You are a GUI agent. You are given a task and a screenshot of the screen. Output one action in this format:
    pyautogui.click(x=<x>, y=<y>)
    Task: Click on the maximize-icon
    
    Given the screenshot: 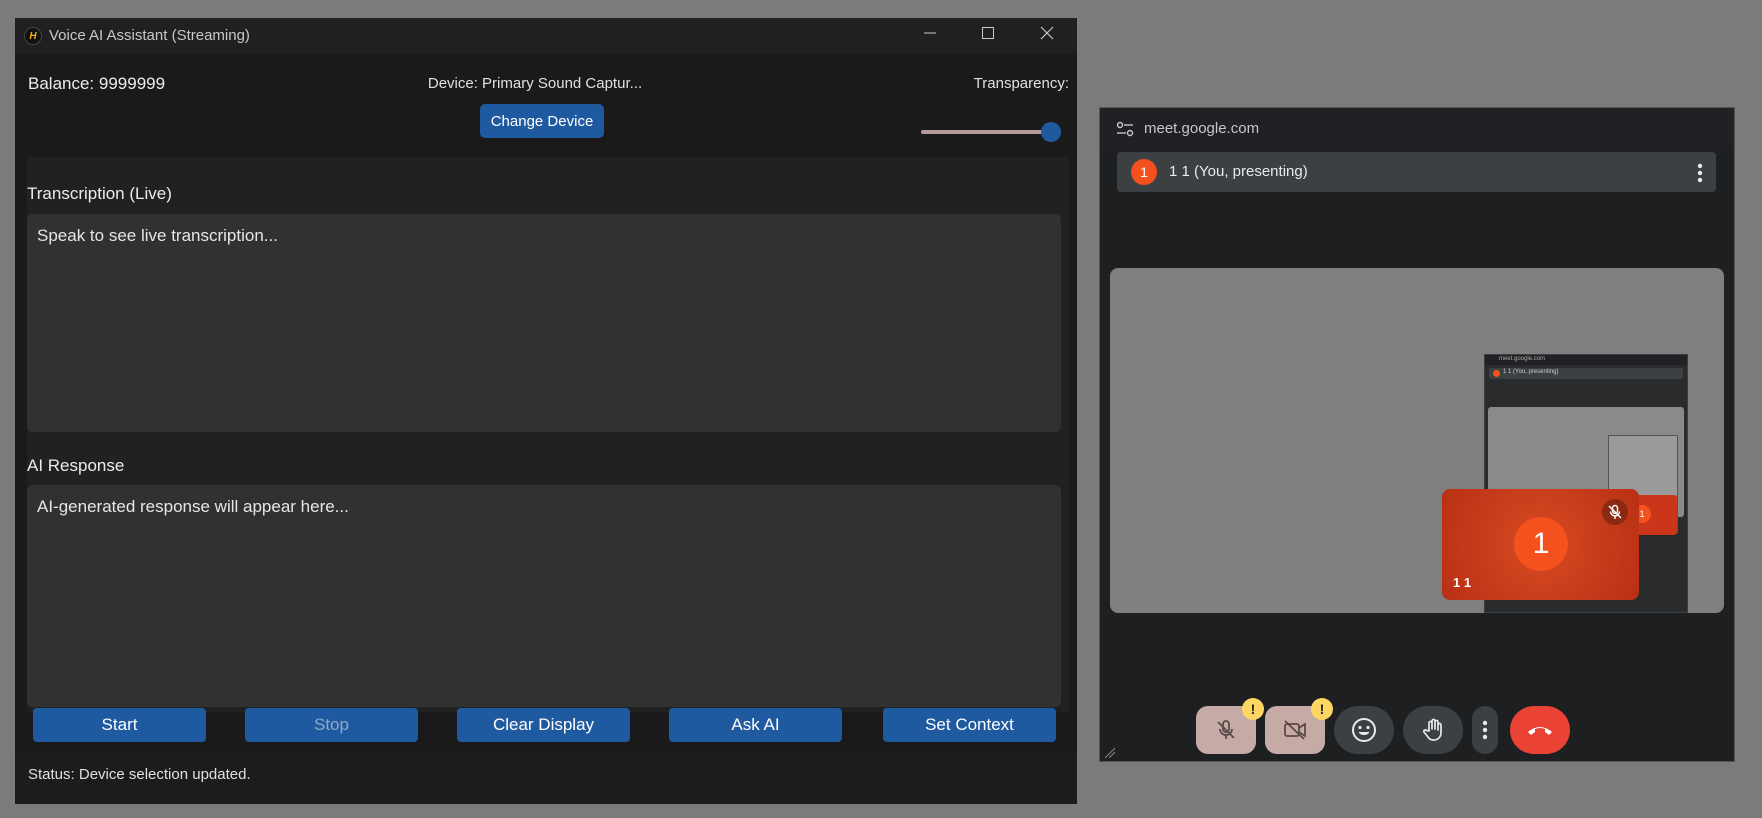 What is the action you would take?
    pyautogui.click(x=988, y=33)
    